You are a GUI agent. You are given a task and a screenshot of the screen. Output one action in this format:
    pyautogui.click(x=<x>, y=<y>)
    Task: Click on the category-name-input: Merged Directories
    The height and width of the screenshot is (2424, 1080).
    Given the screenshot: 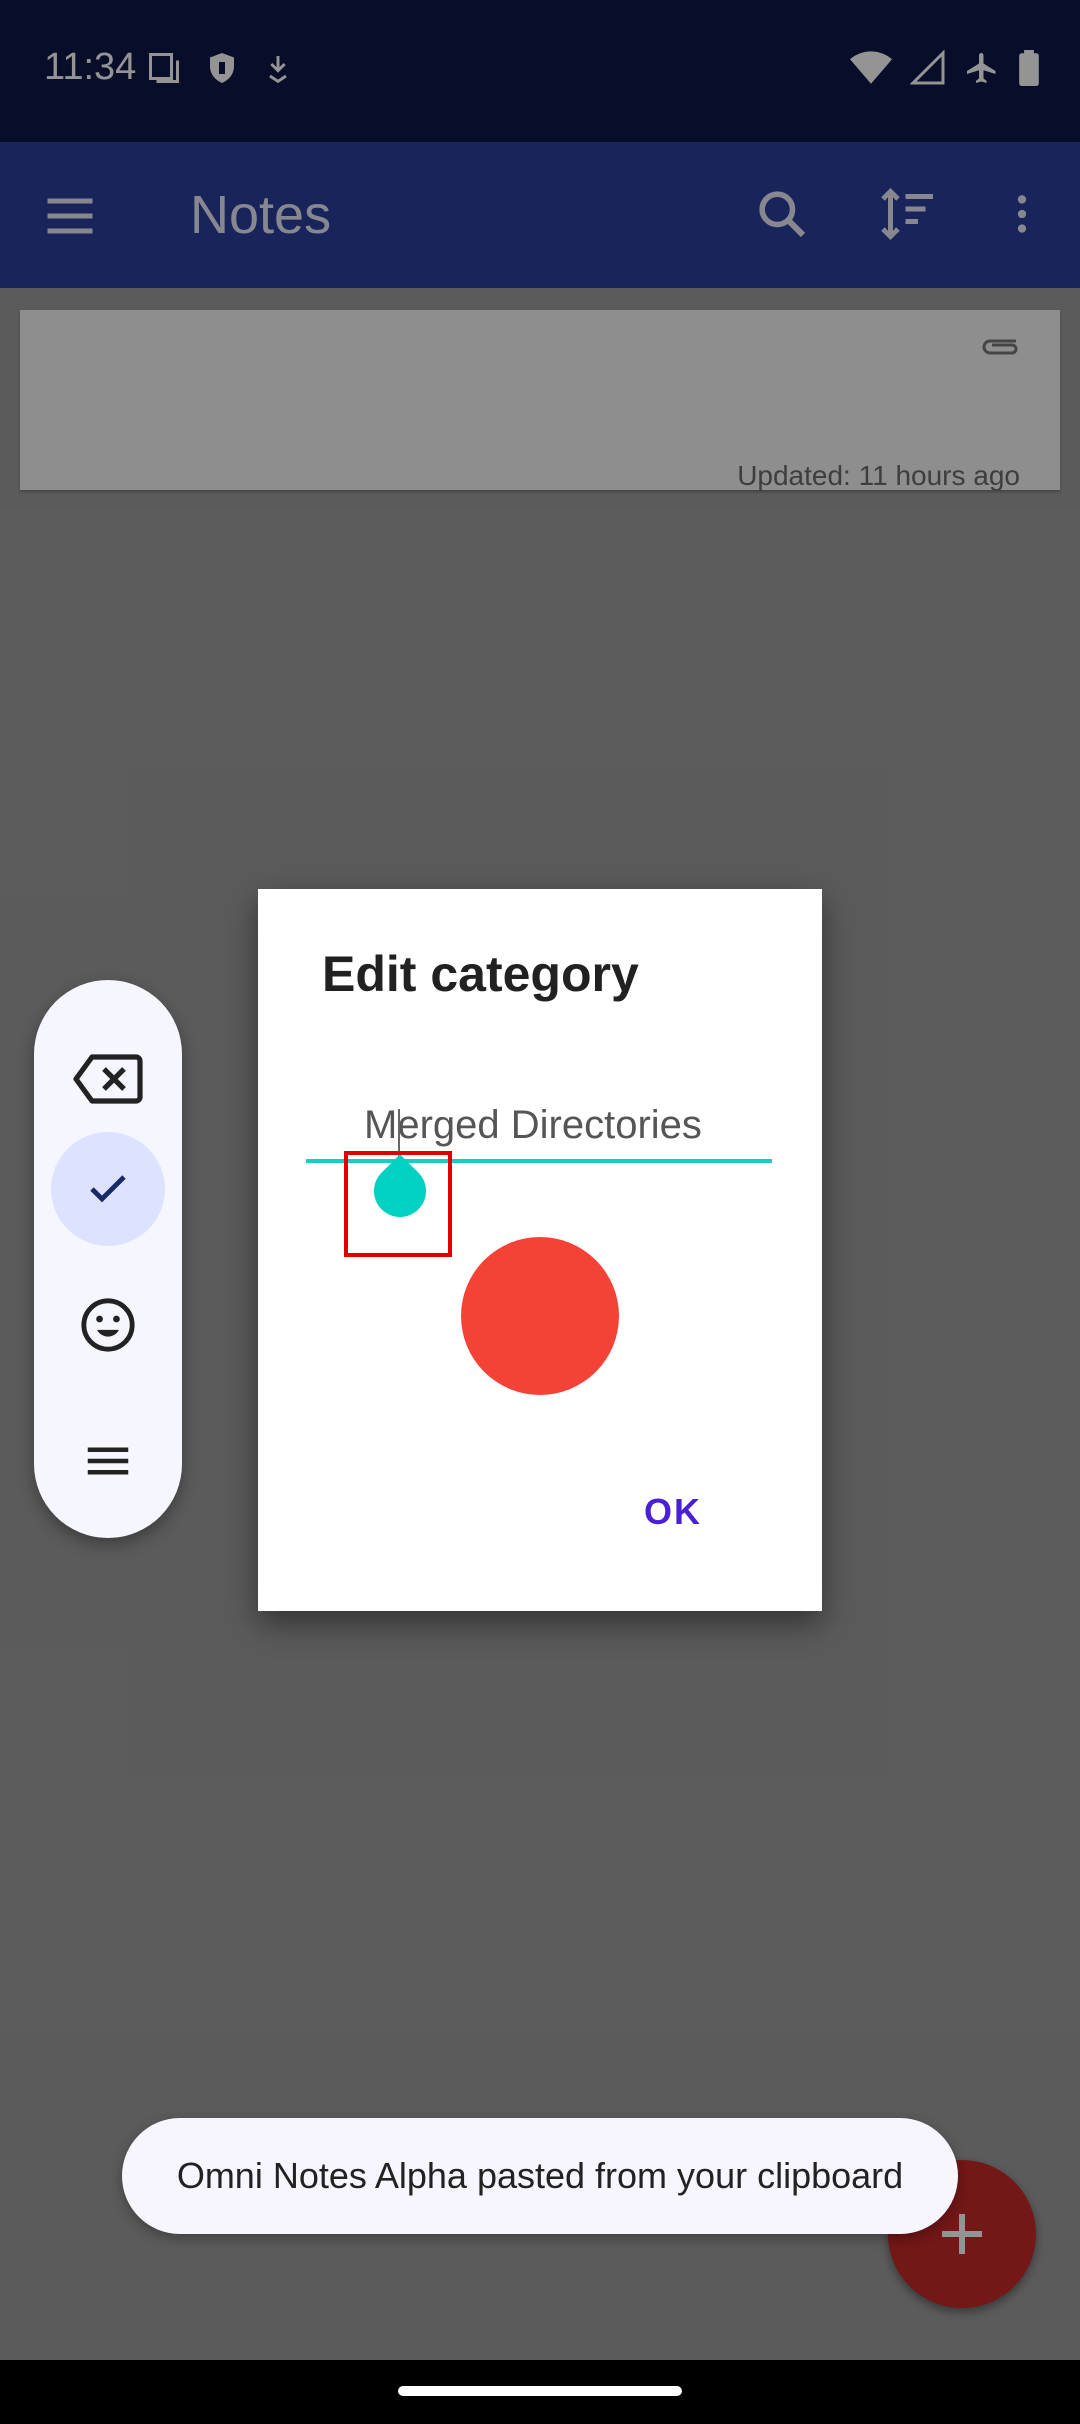 What is the action you would take?
    pyautogui.click(x=533, y=1125)
    